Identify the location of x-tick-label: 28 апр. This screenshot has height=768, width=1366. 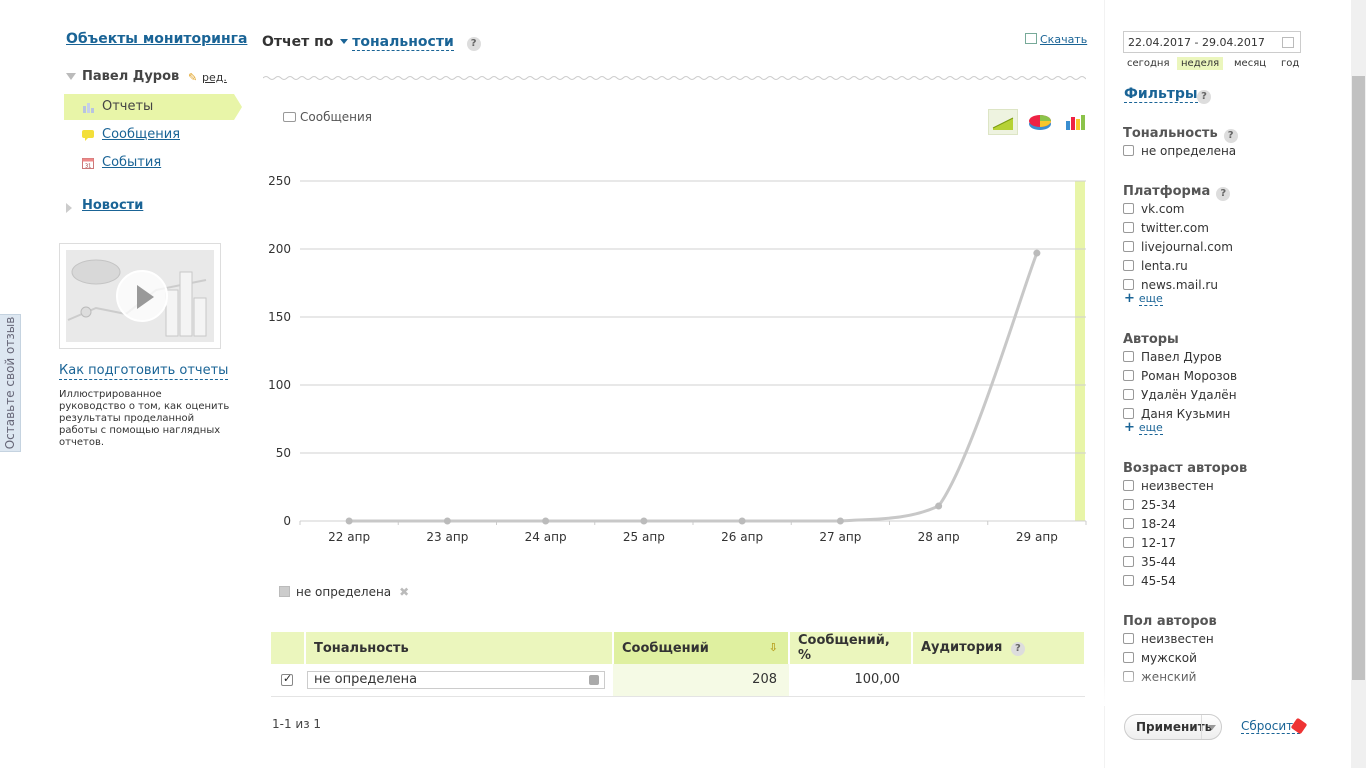
(939, 537).